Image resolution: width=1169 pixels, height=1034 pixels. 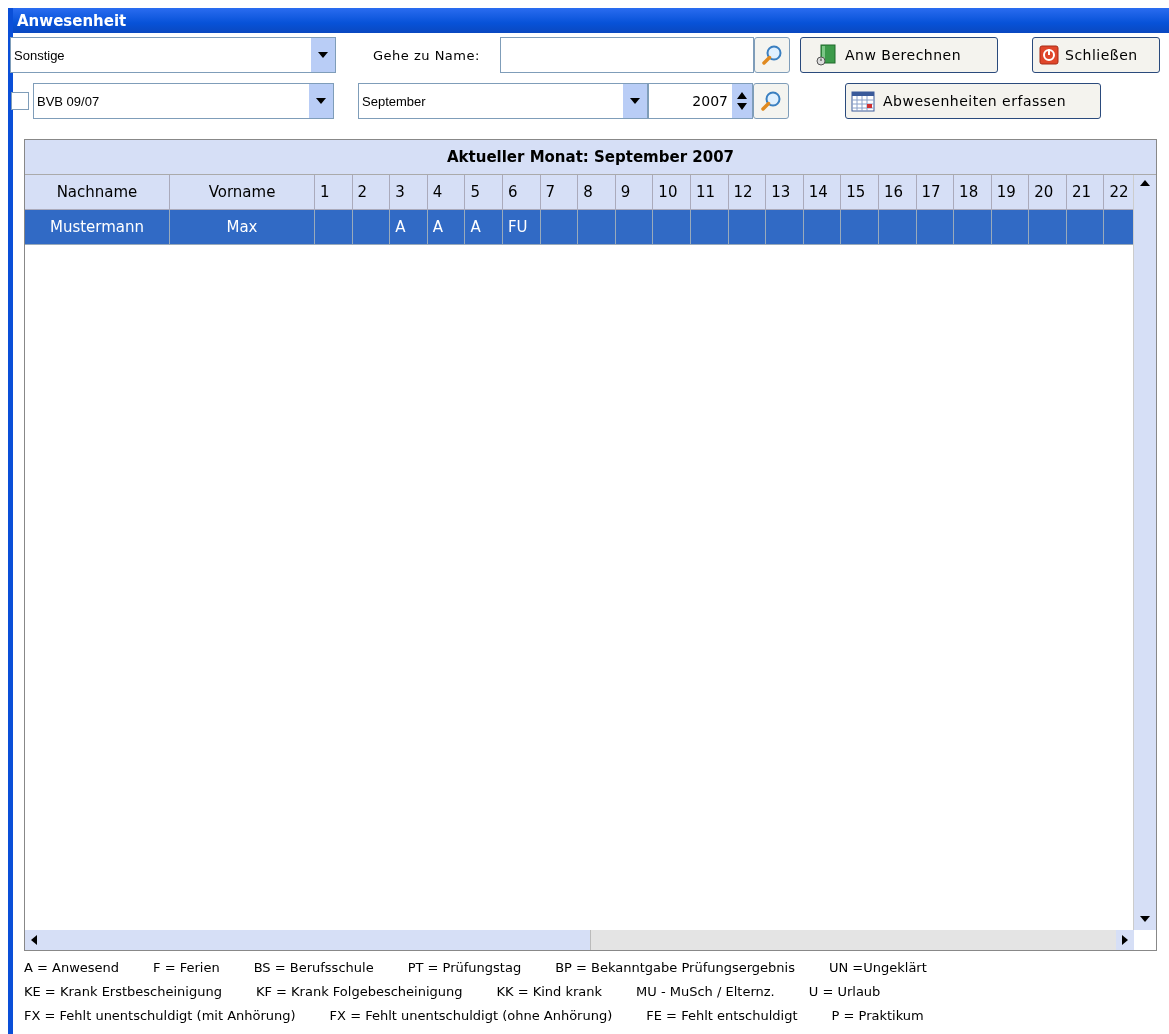 What do you see at coordinates (242, 192) in the screenshot?
I see `column-header: Vorname` at bounding box center [242, 192].